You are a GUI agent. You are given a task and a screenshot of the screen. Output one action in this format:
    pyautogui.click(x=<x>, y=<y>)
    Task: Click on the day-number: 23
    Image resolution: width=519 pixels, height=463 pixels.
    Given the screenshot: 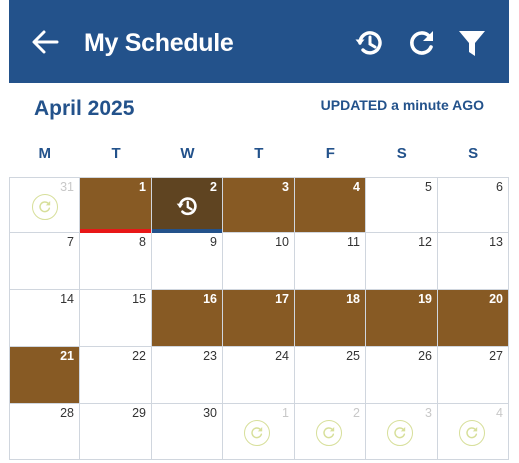 What is the action you would take?
    pyautogui.click(x=210, y=356)
    